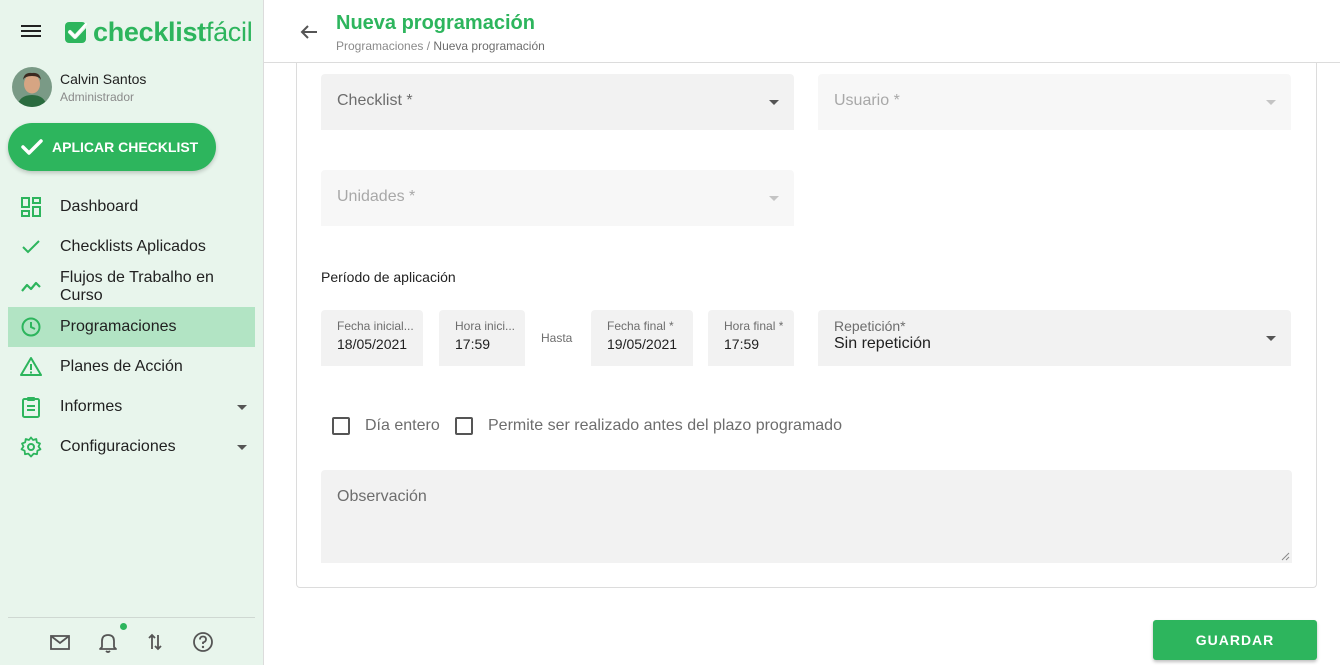  What do you see at coordinates (870, 326) in the screenshot?
I see `repeticion-label: Repetición*` at bounding box center [870, 326].